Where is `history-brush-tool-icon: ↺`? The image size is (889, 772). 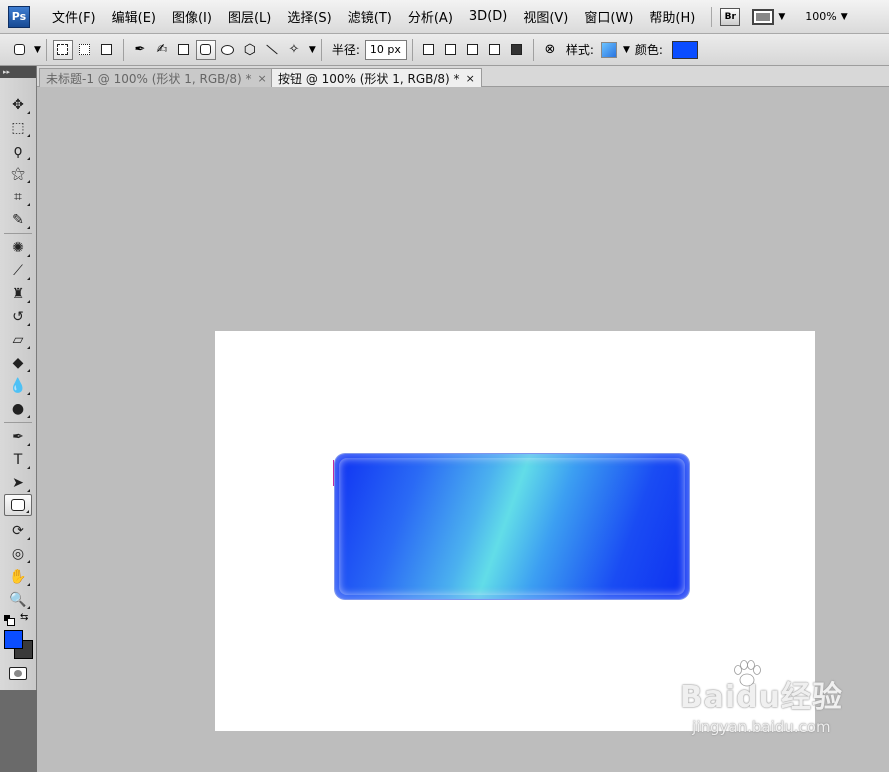 history-brush-tool-icon: ↺ is located at coordinates (18, 317).